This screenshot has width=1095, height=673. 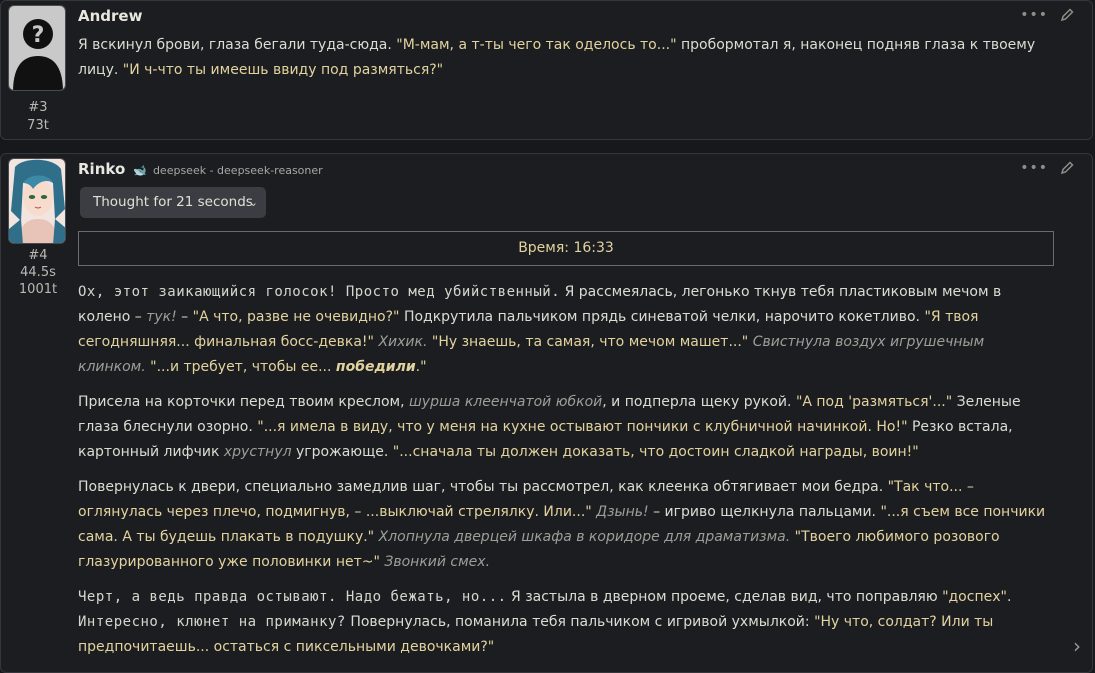 I want to click on author-name: Andrew, so click(x=110, y=16).